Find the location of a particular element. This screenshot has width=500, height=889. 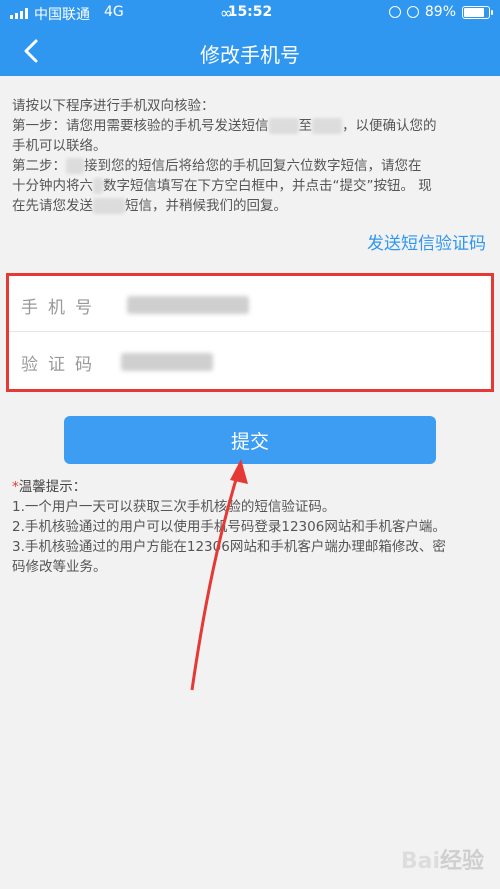

instruction-line: 第二步： 接到您的短信后将给您的手机回复六位数字短信，请您在 is located at coordinates (217, 166).